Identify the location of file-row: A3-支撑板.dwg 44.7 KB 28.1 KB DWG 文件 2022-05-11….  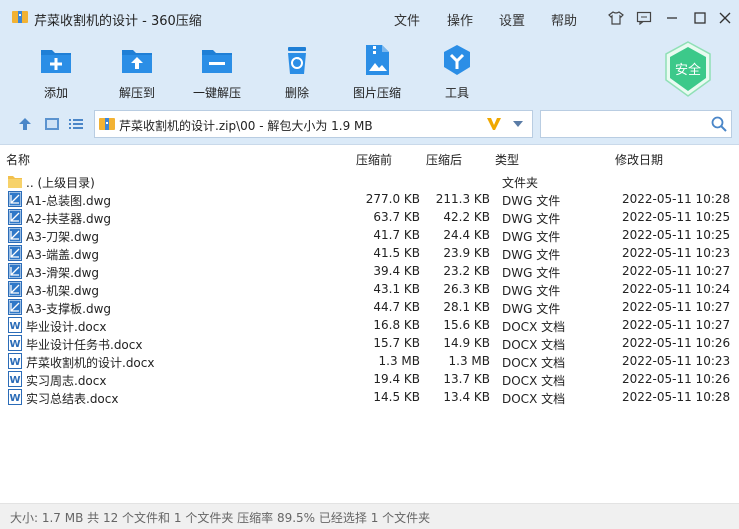
(369, 307).